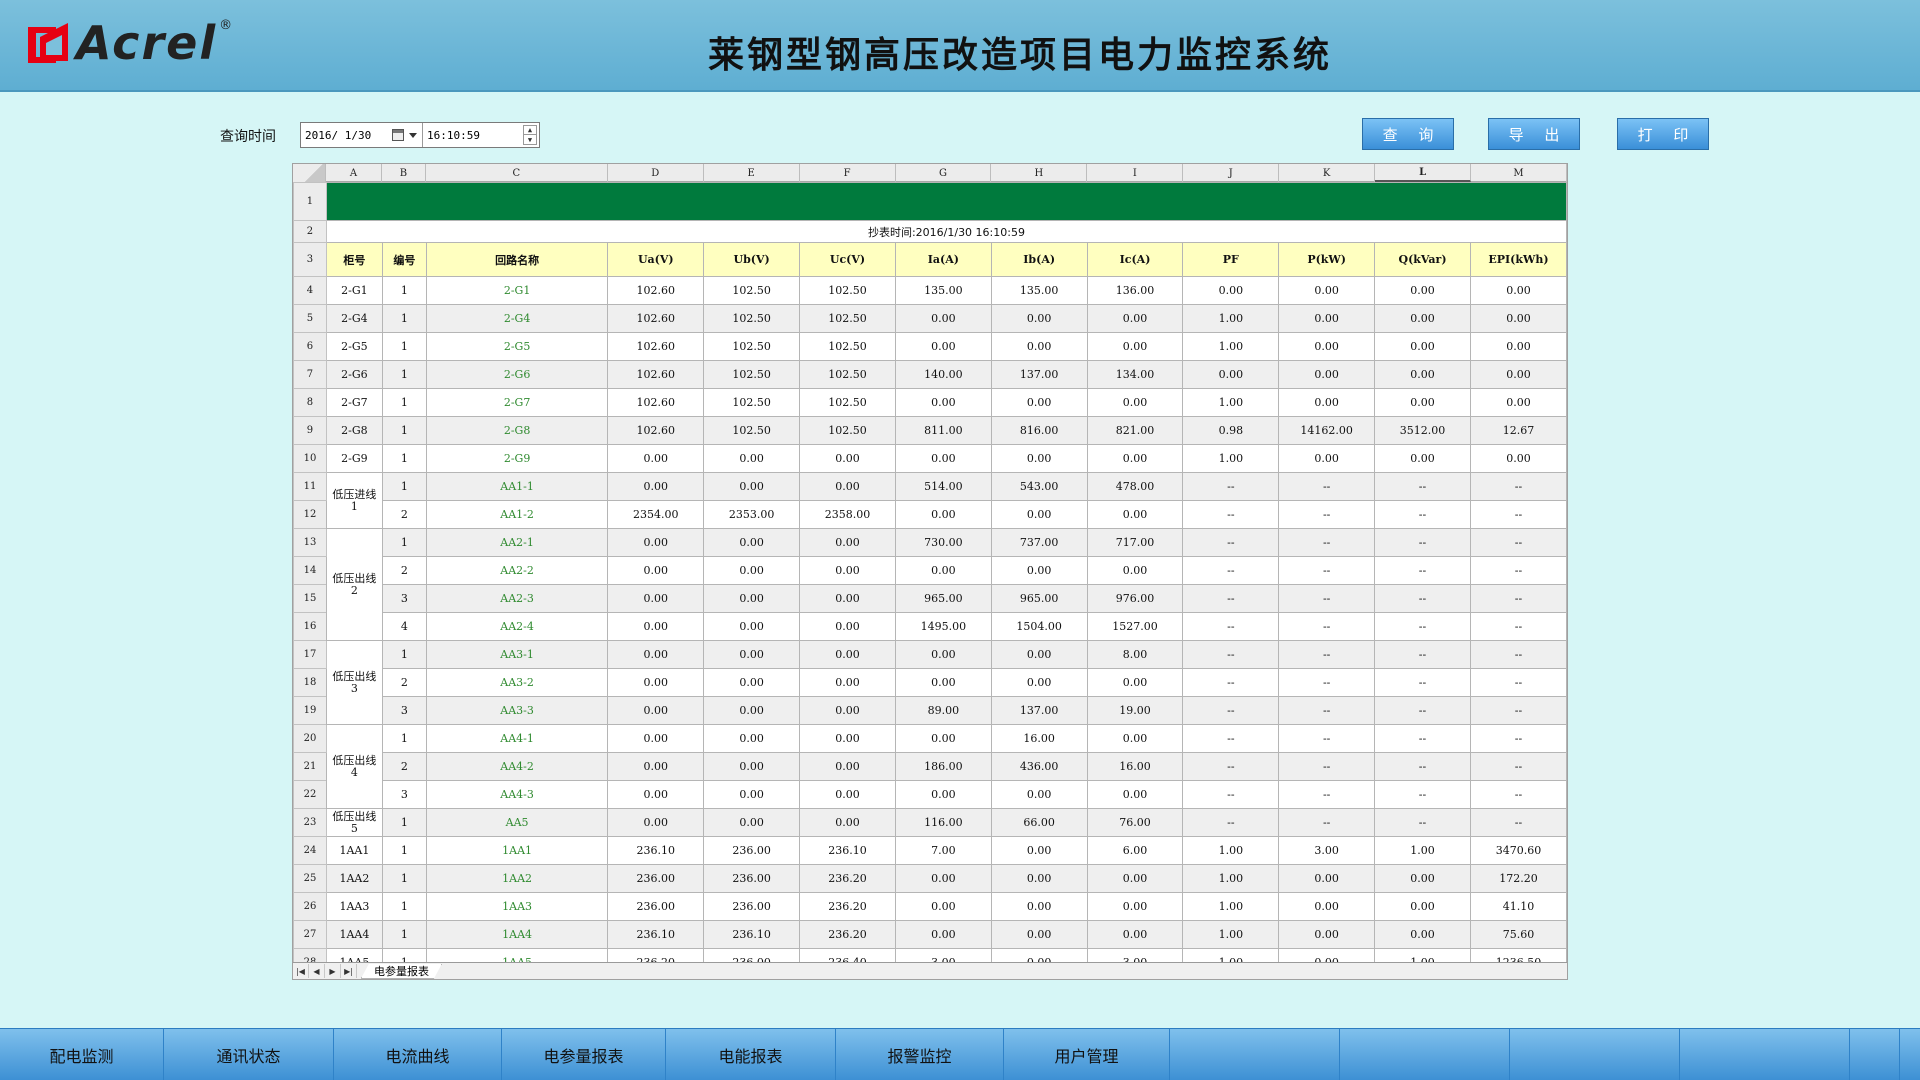 This screenshot has height=1080, width=1920. Describe the element at coordinates (517, 710) in the screenshot. I see `table-cell: AA3-3` at that location.